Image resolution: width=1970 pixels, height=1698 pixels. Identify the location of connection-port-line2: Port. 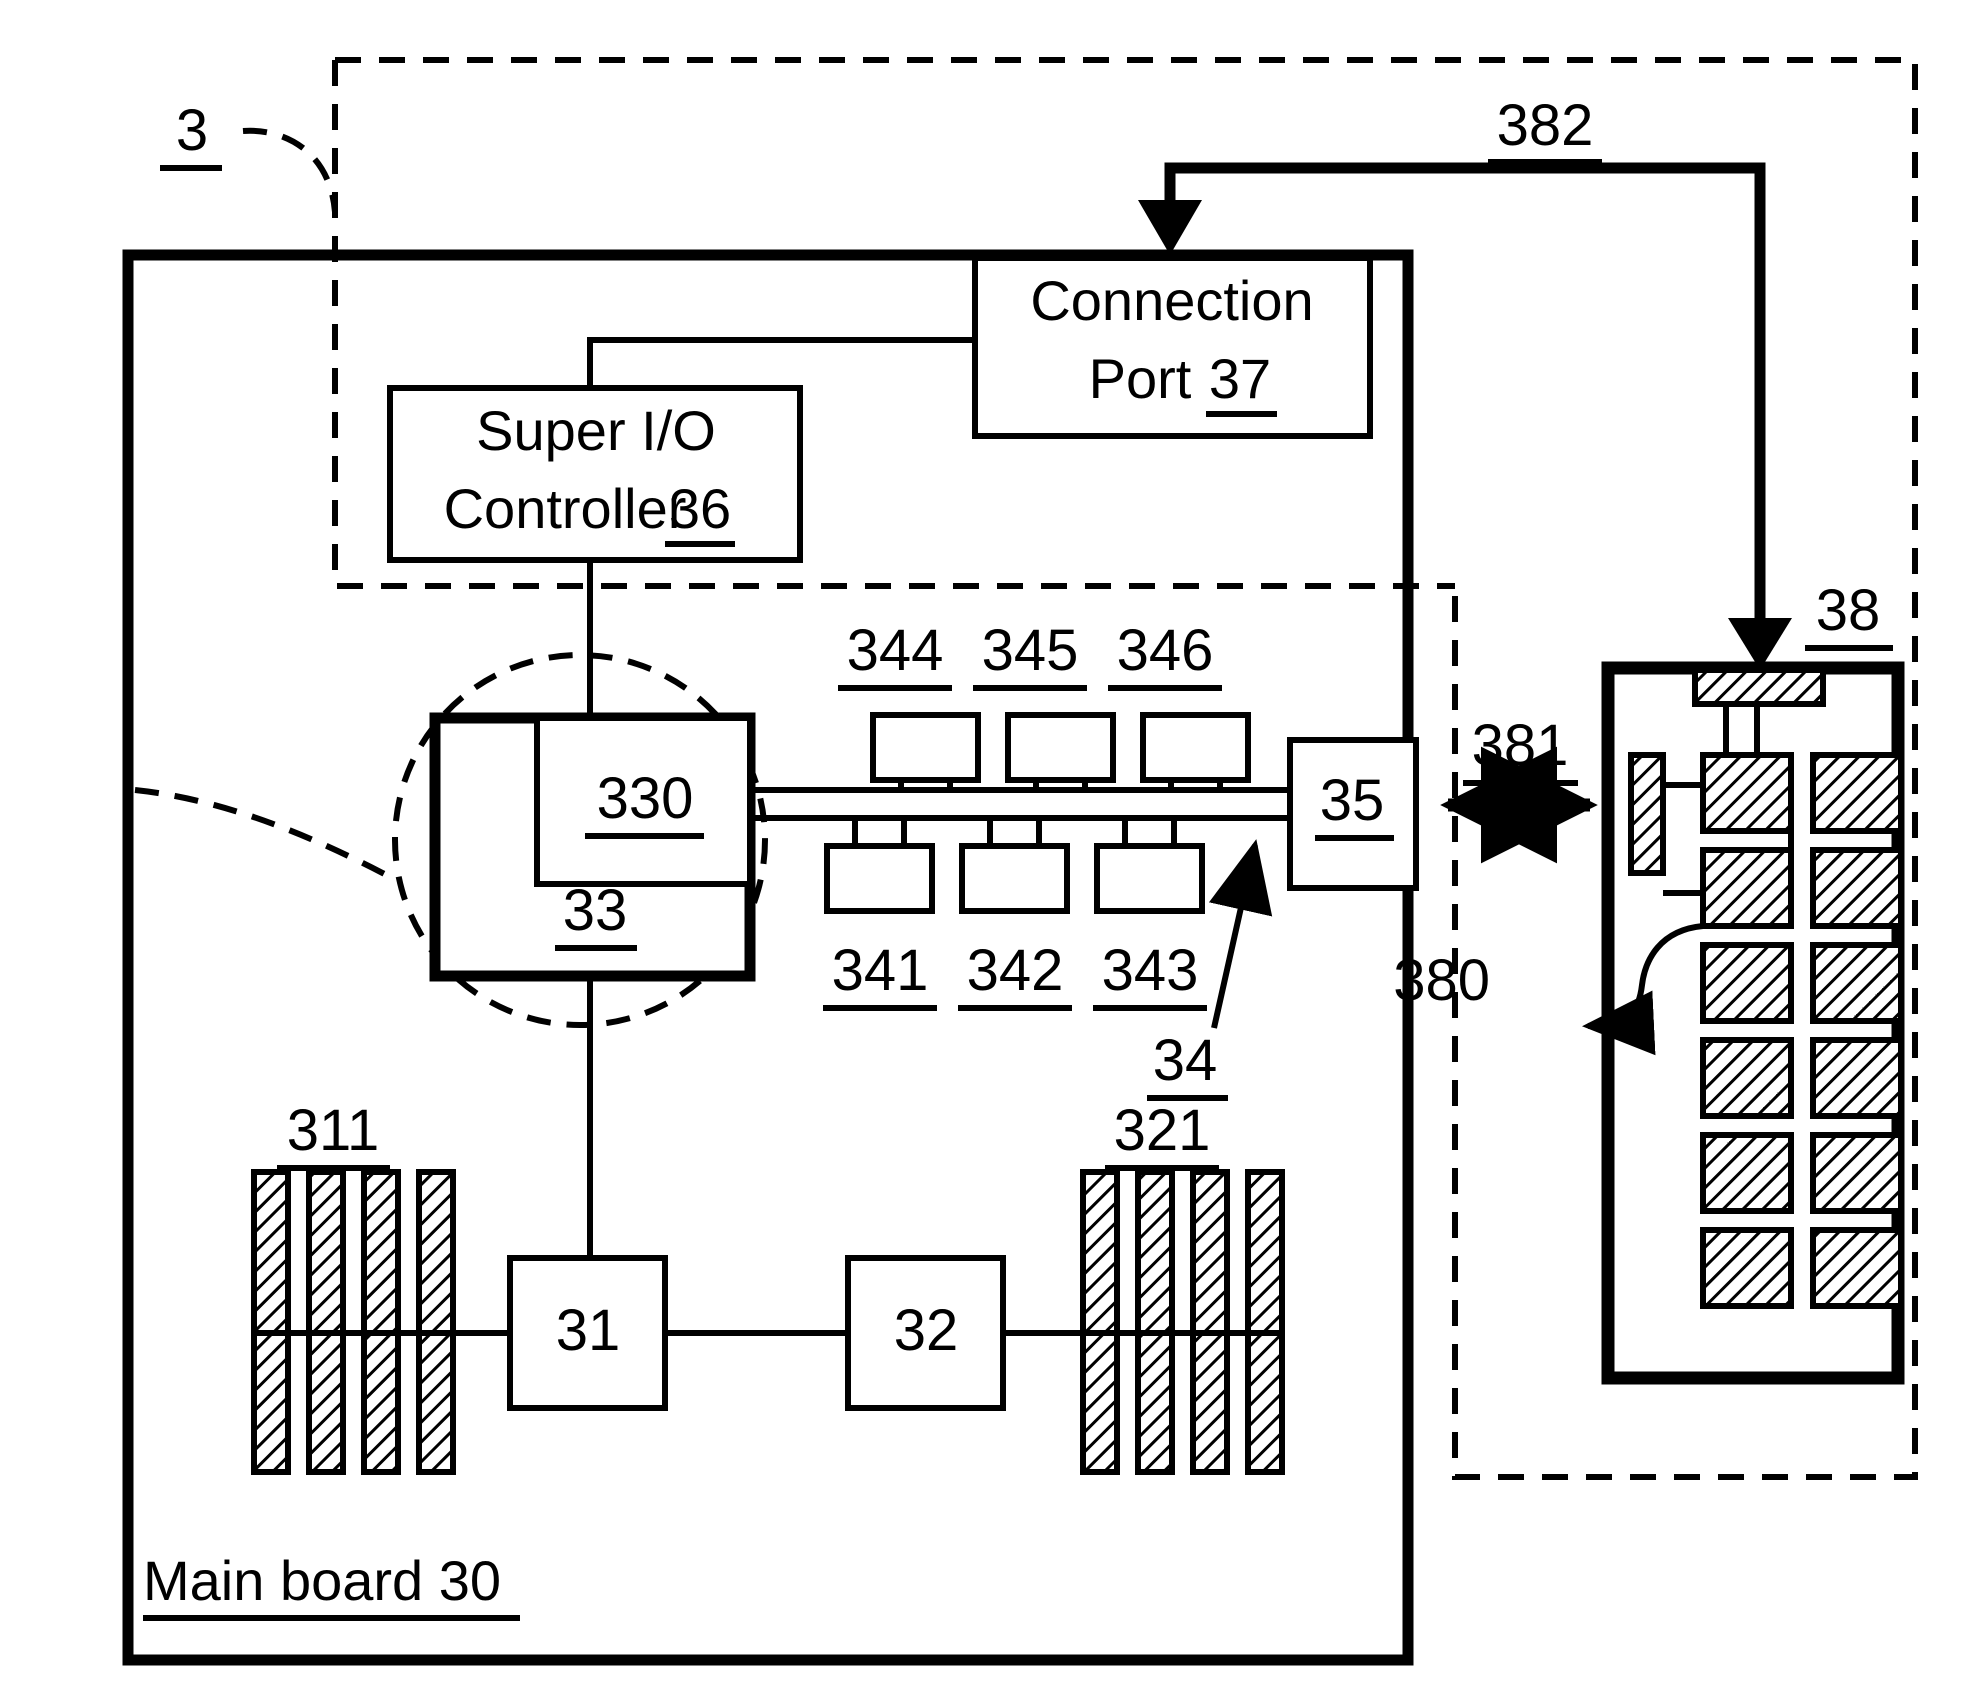
(1140, 378).